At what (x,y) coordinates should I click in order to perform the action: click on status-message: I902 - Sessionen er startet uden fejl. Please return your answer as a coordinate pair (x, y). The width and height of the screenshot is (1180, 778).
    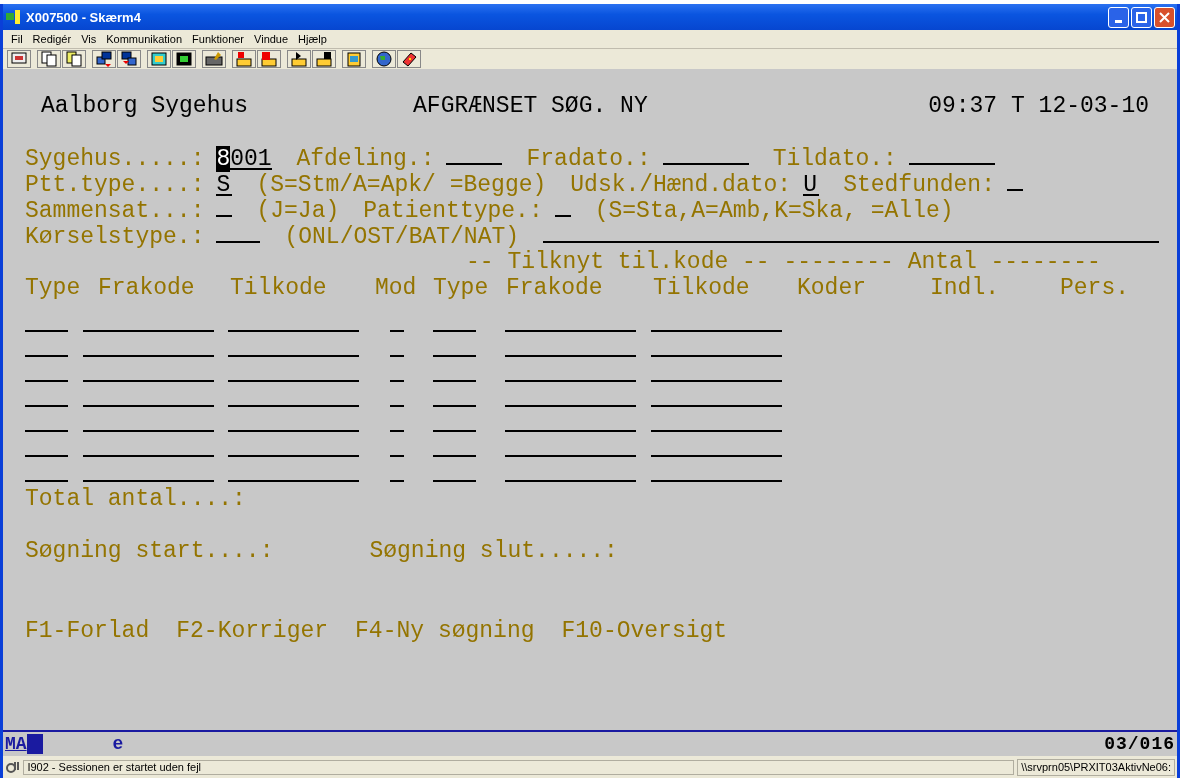
    Looking at the image, I should click on (519, 767).